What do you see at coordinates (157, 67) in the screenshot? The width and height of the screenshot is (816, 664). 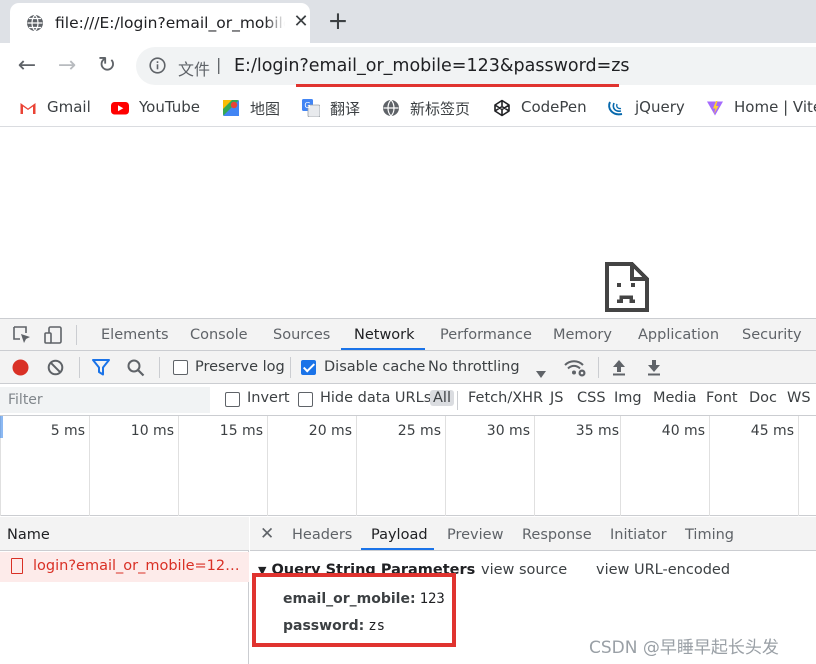 I see `info-icon` at bounding box center [157, 67].